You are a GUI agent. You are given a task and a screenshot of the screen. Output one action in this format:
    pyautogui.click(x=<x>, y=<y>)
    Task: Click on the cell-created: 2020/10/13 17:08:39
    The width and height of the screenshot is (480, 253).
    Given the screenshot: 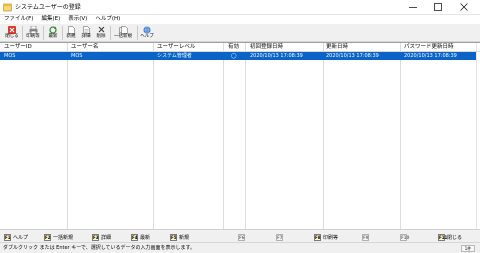 What is the action you would take?
    pyautogui.click(x=276, y=56)
    